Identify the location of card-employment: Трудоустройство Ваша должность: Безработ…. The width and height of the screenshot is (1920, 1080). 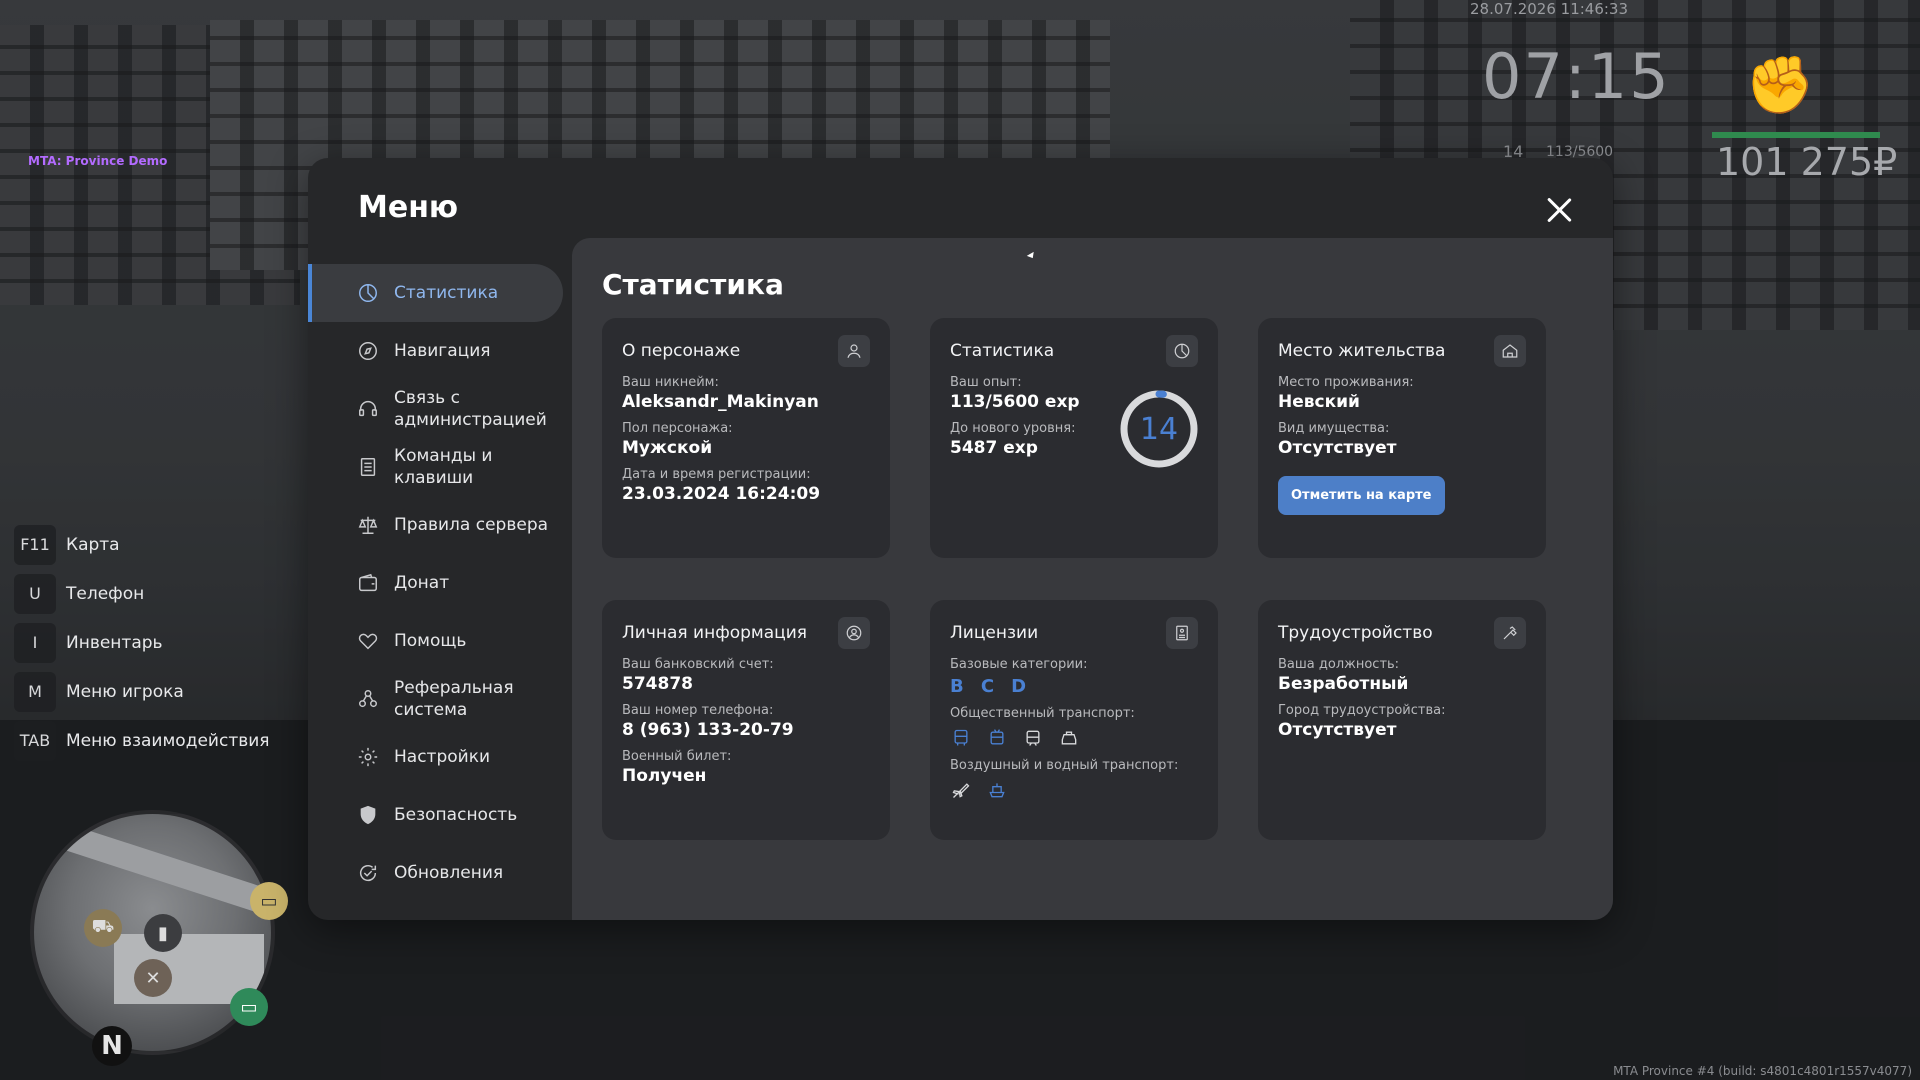
(1402, 720).